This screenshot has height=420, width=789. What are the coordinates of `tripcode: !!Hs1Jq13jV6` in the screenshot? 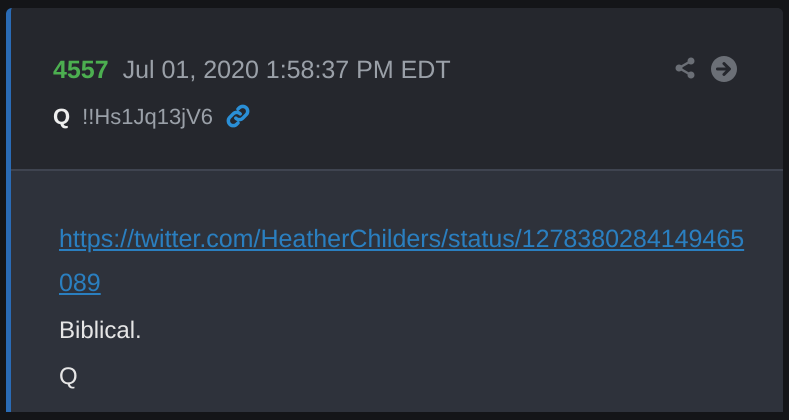 It's located at (147, 116).